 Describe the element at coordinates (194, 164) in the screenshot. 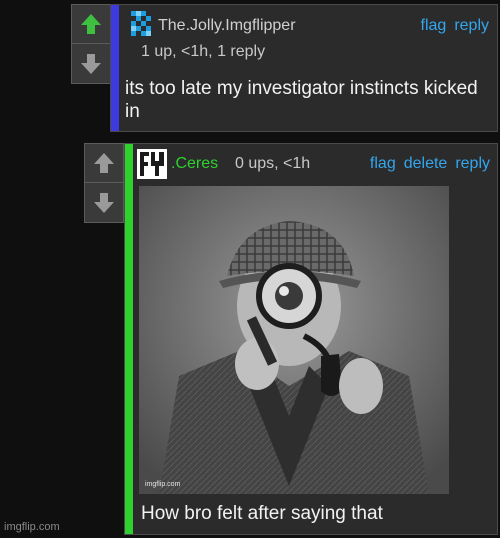

I see `username: .Ceres` at that location.